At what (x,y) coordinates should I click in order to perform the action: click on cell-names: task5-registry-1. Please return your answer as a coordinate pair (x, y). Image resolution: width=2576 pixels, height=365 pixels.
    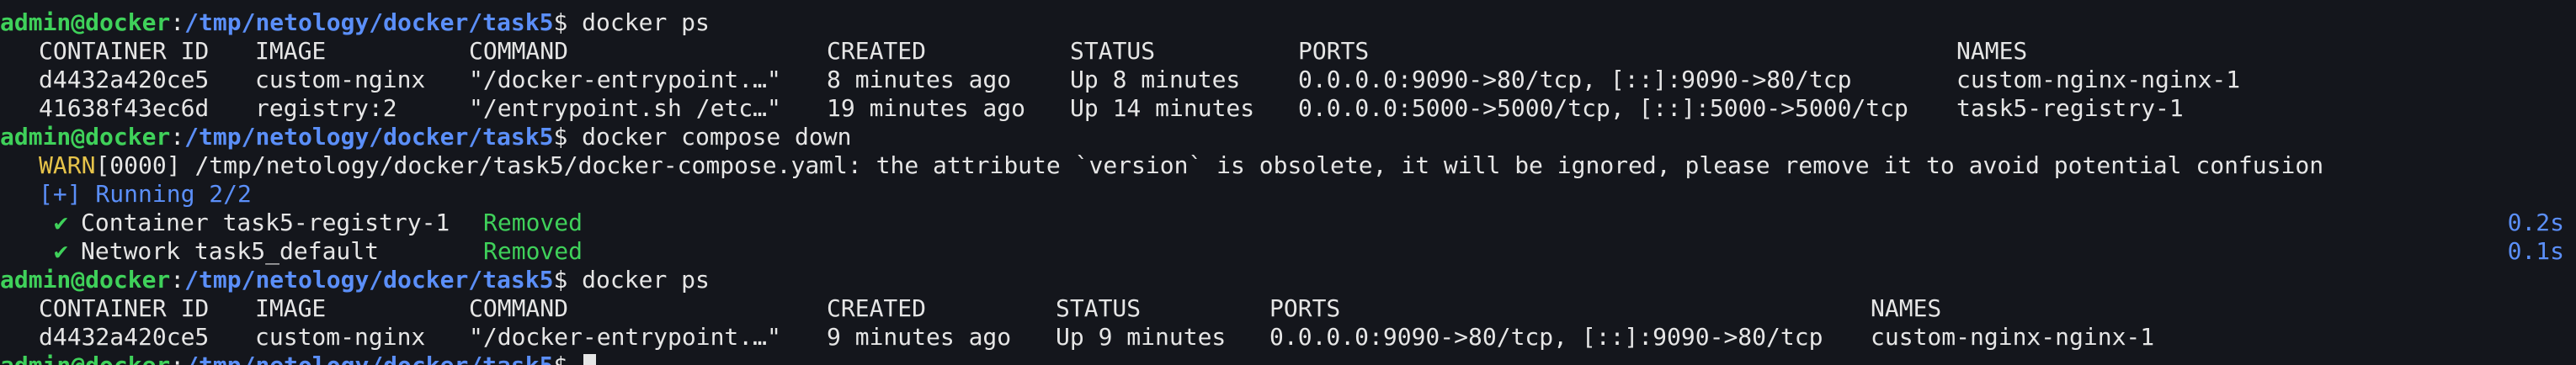
    Looking at the image, I should click on (2070, 108).